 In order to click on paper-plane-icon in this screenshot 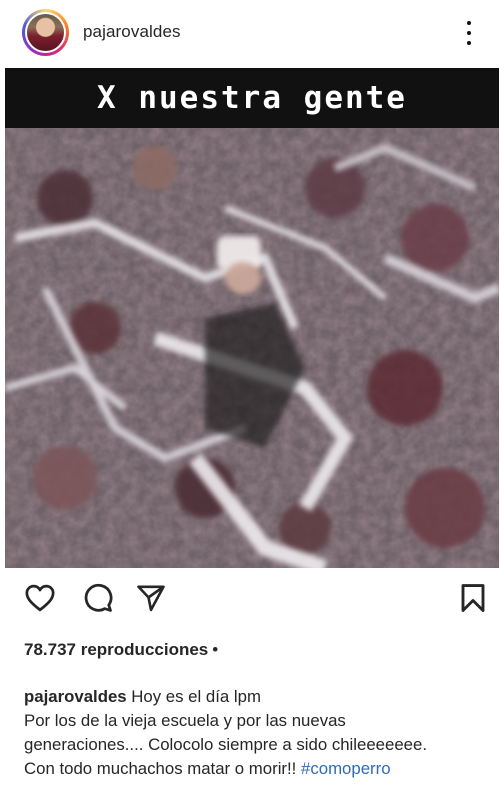, I will do `click(151, 598)`.